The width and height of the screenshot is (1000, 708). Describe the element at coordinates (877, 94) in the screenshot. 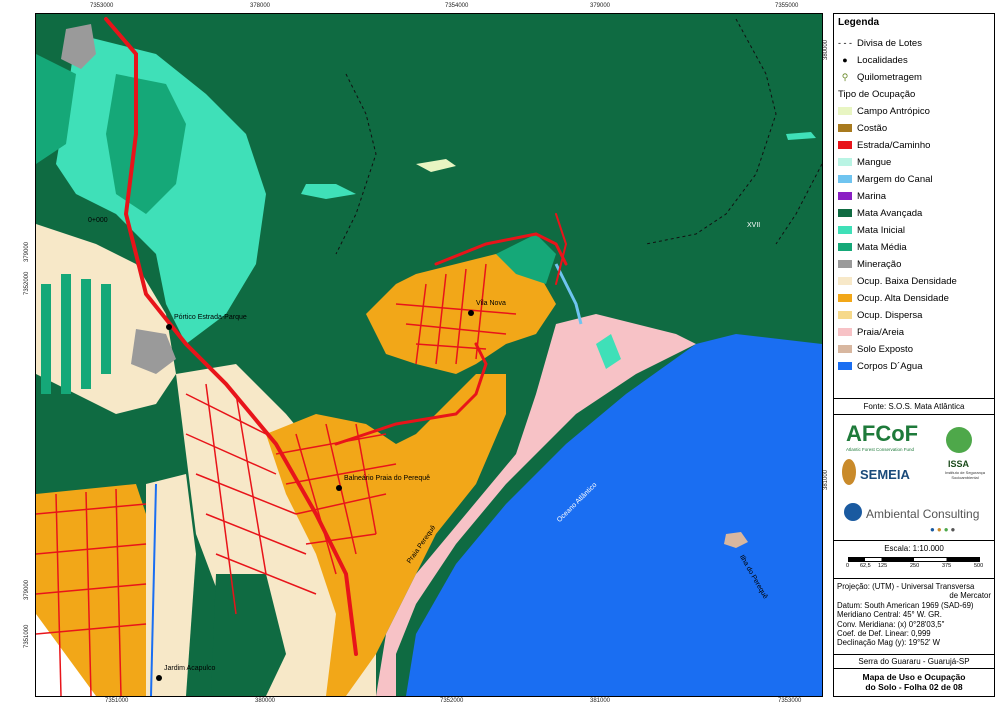

I see `legend-group-title: Tipo de Ocupação` at that location.